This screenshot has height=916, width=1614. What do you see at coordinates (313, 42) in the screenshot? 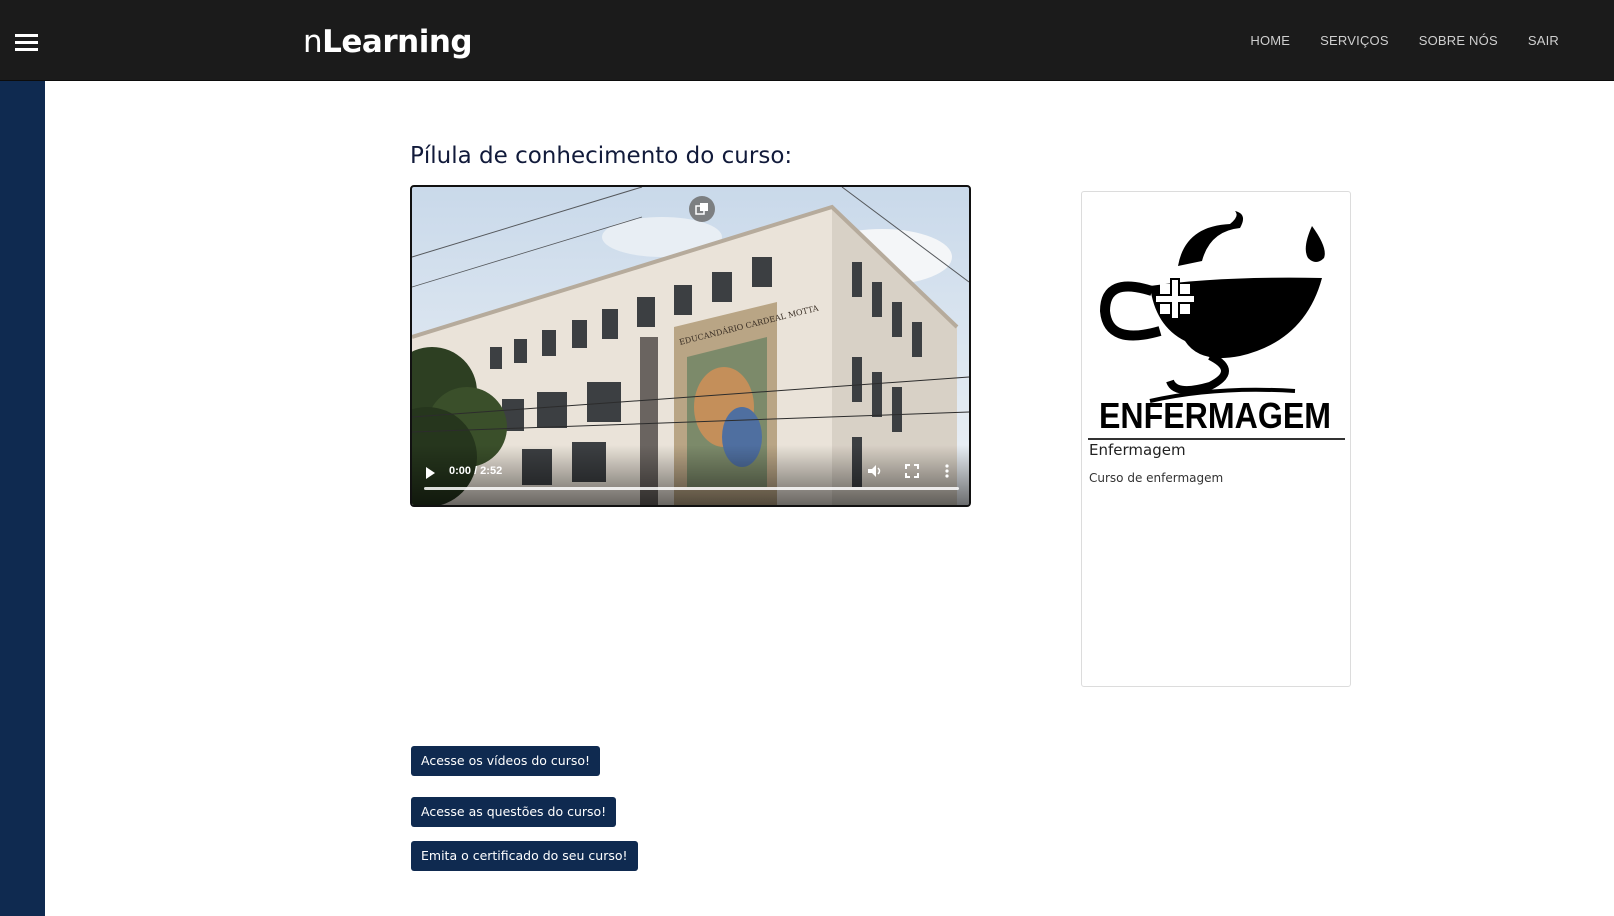
I see `brand-prefix: n` at bounding box center [313, 42].